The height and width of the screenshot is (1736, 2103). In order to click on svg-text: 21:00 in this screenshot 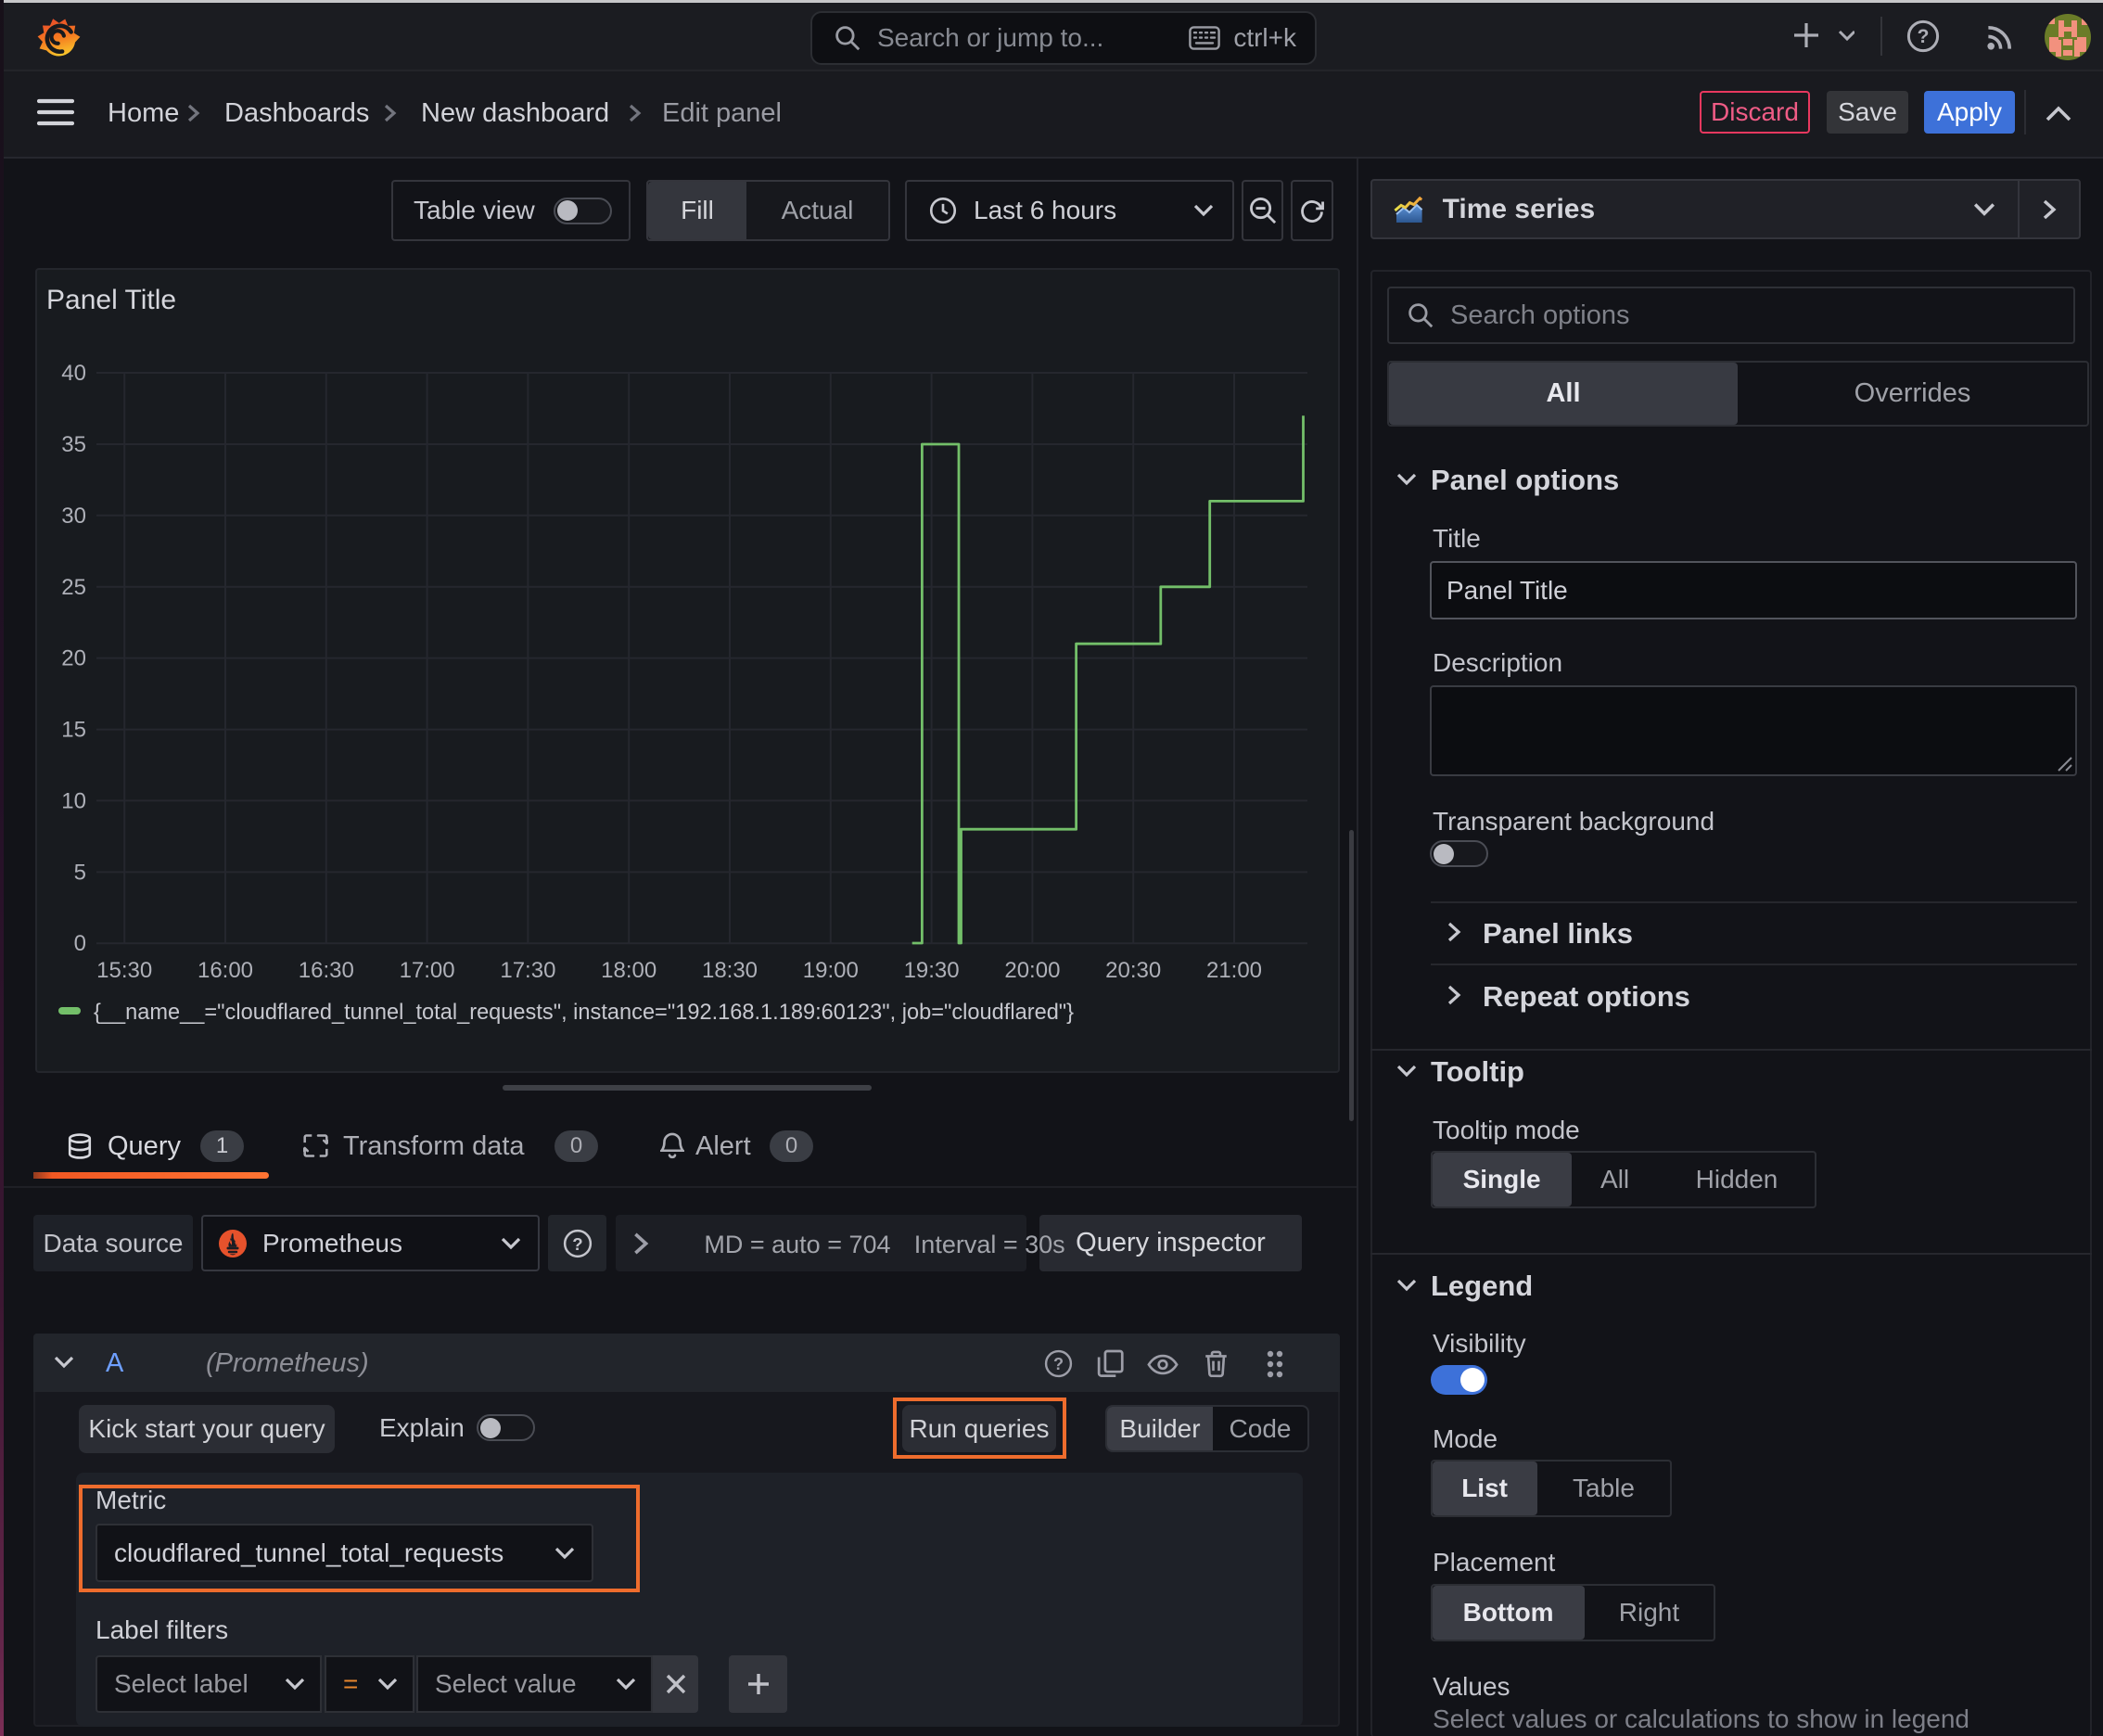, I will do `click(1234, 971)`.